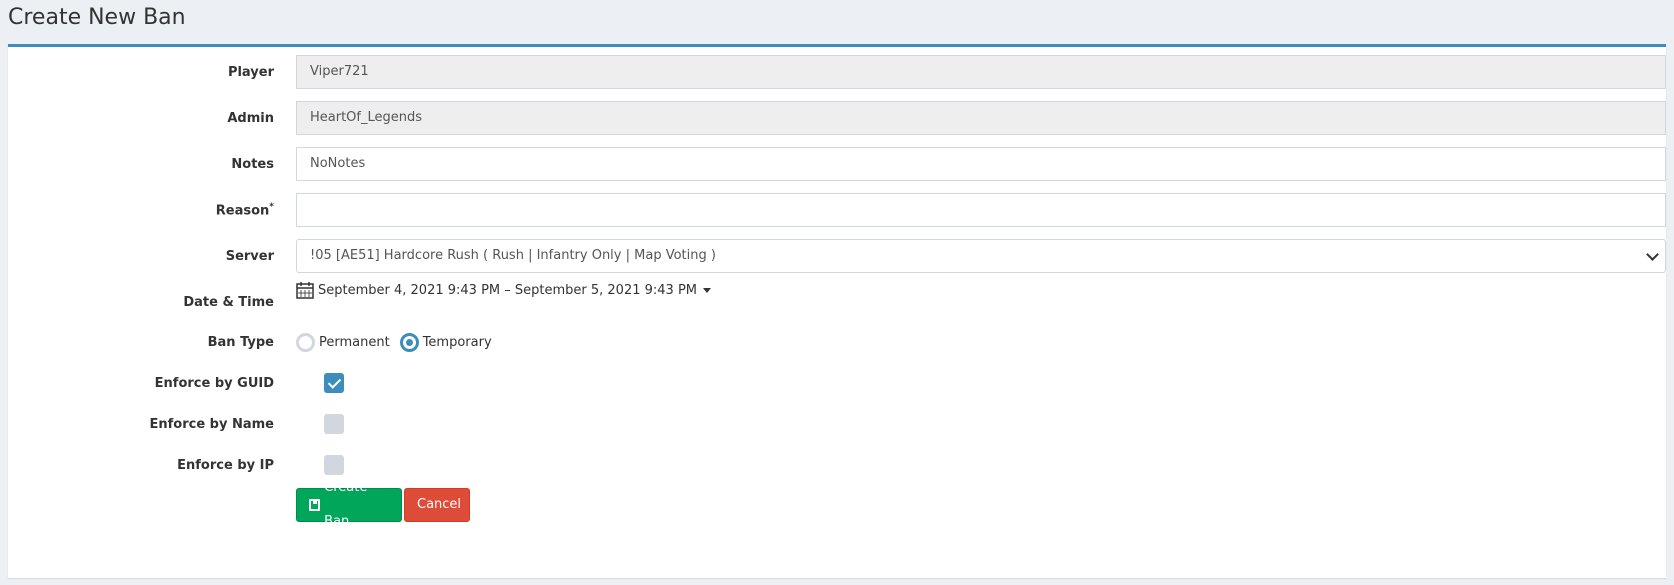  I want to click on enforce-guid-label: Enforce by GUID, so click(214, 383).